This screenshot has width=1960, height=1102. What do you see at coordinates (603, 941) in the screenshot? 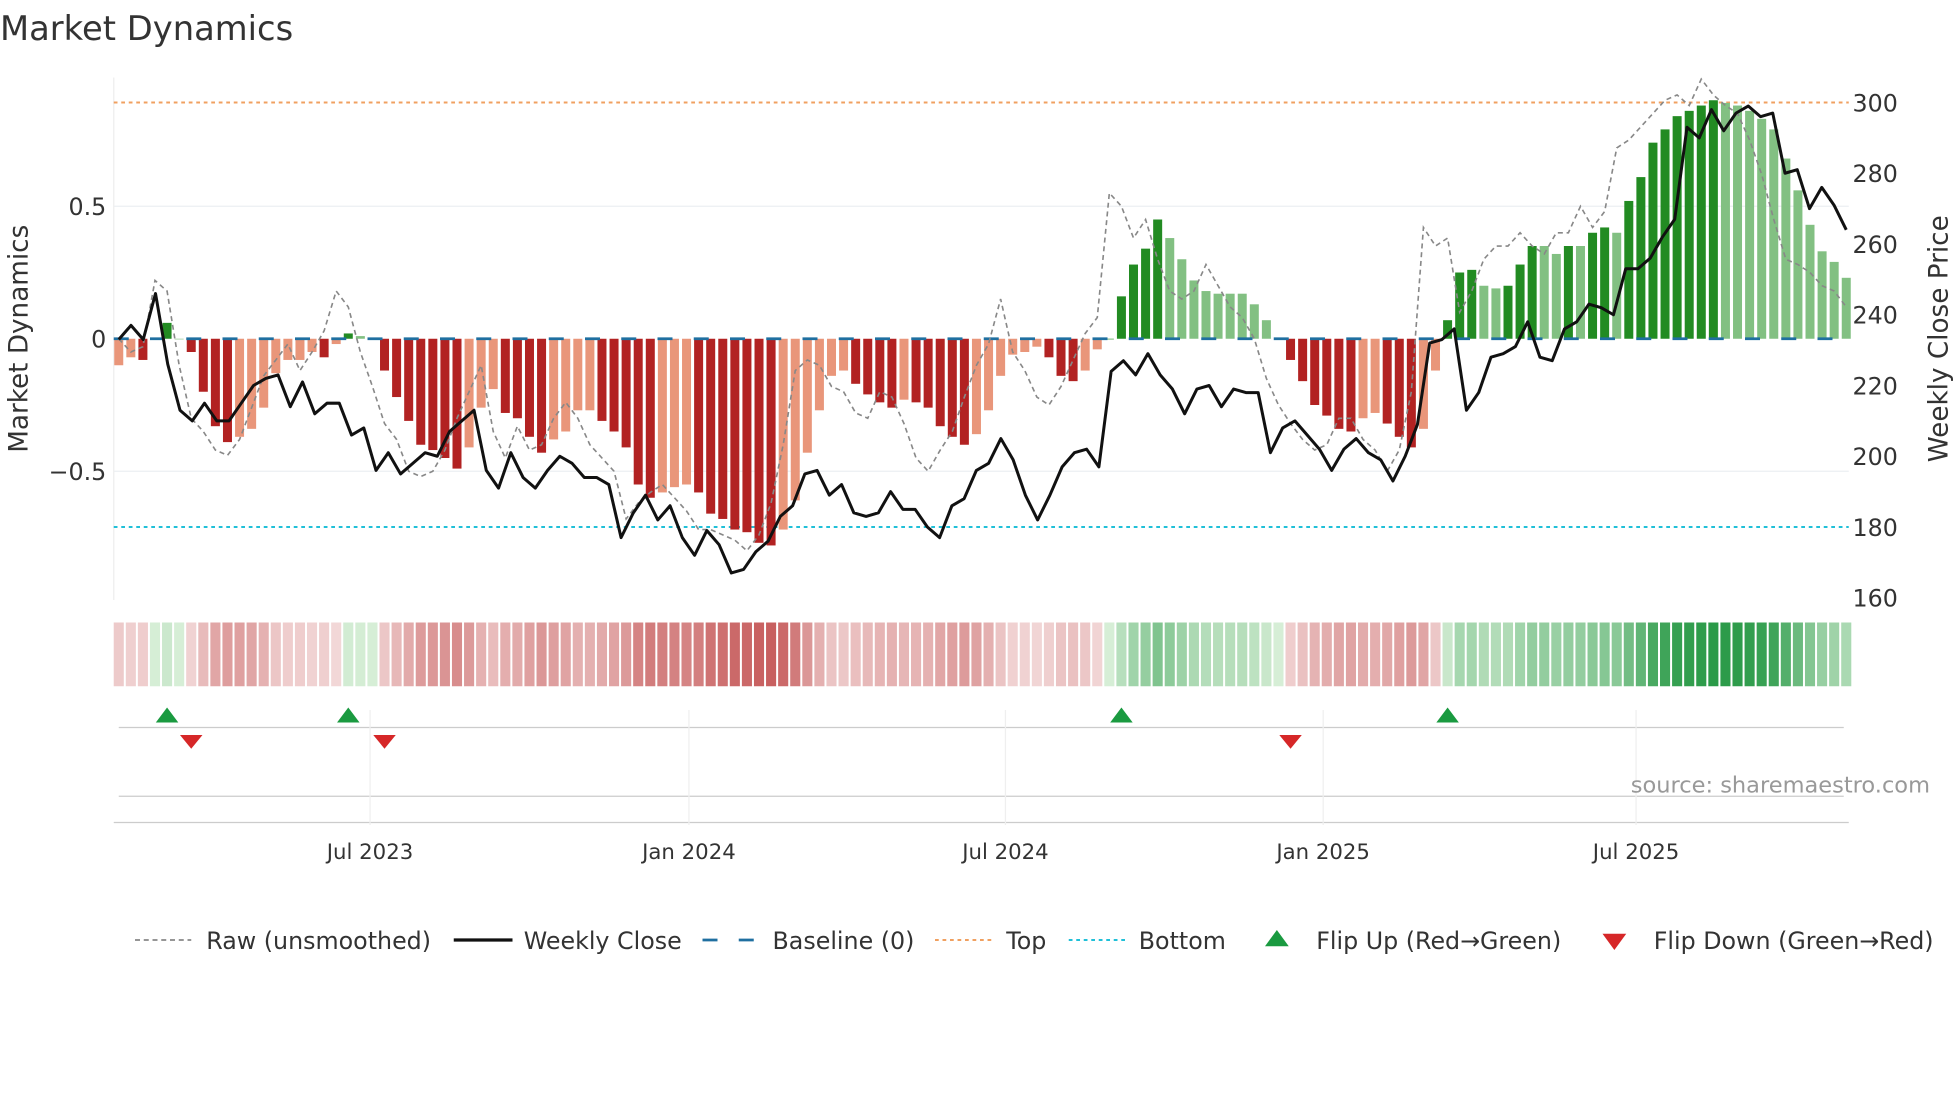
I see `legend-label: Weekly Close` at bounding box center [603, 941].